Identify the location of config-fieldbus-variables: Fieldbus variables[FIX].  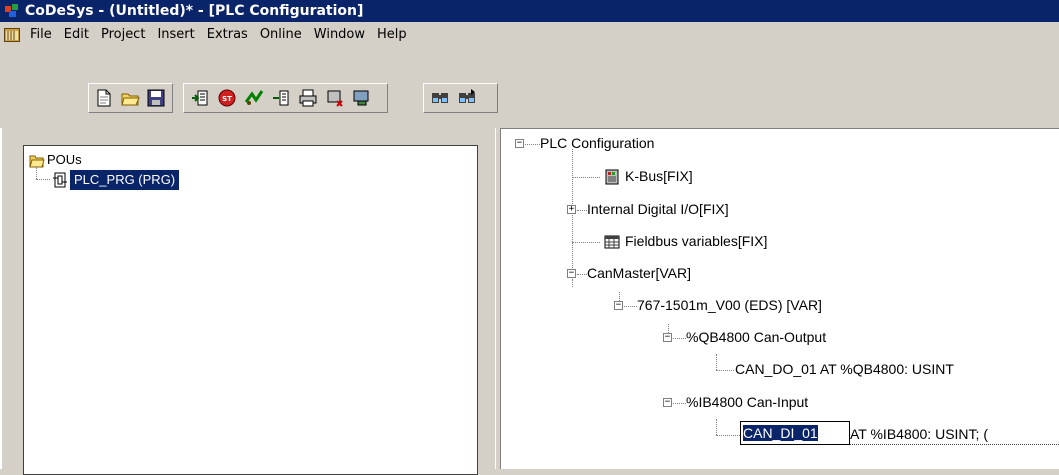
(696, 241).